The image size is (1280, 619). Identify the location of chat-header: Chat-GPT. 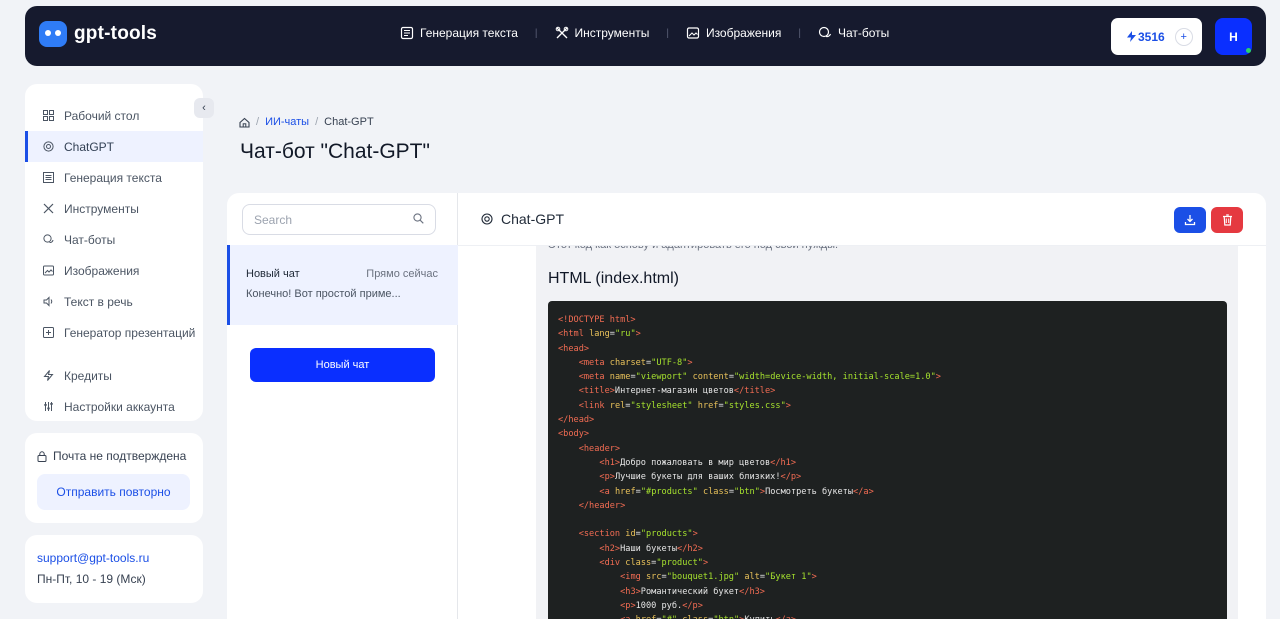
(862, 219).